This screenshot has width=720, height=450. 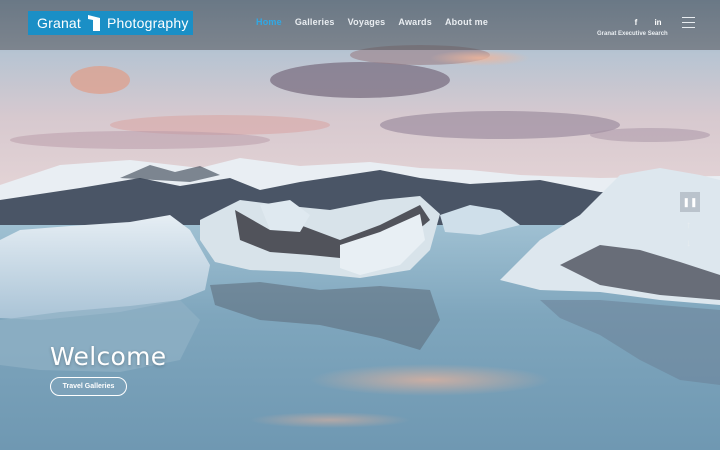 I want to click on executive-search-link: Granat Executive Search, so click(x=632, y=34).